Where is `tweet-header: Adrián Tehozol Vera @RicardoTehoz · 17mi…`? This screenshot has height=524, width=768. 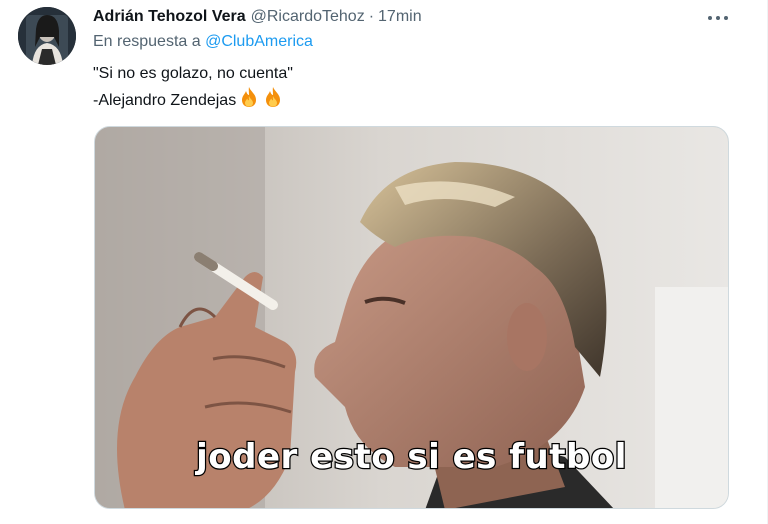
tweet-header: Adrián Tehozol Vera @RicardoTehoz · 17mi… is located at coordinates (257, 17).